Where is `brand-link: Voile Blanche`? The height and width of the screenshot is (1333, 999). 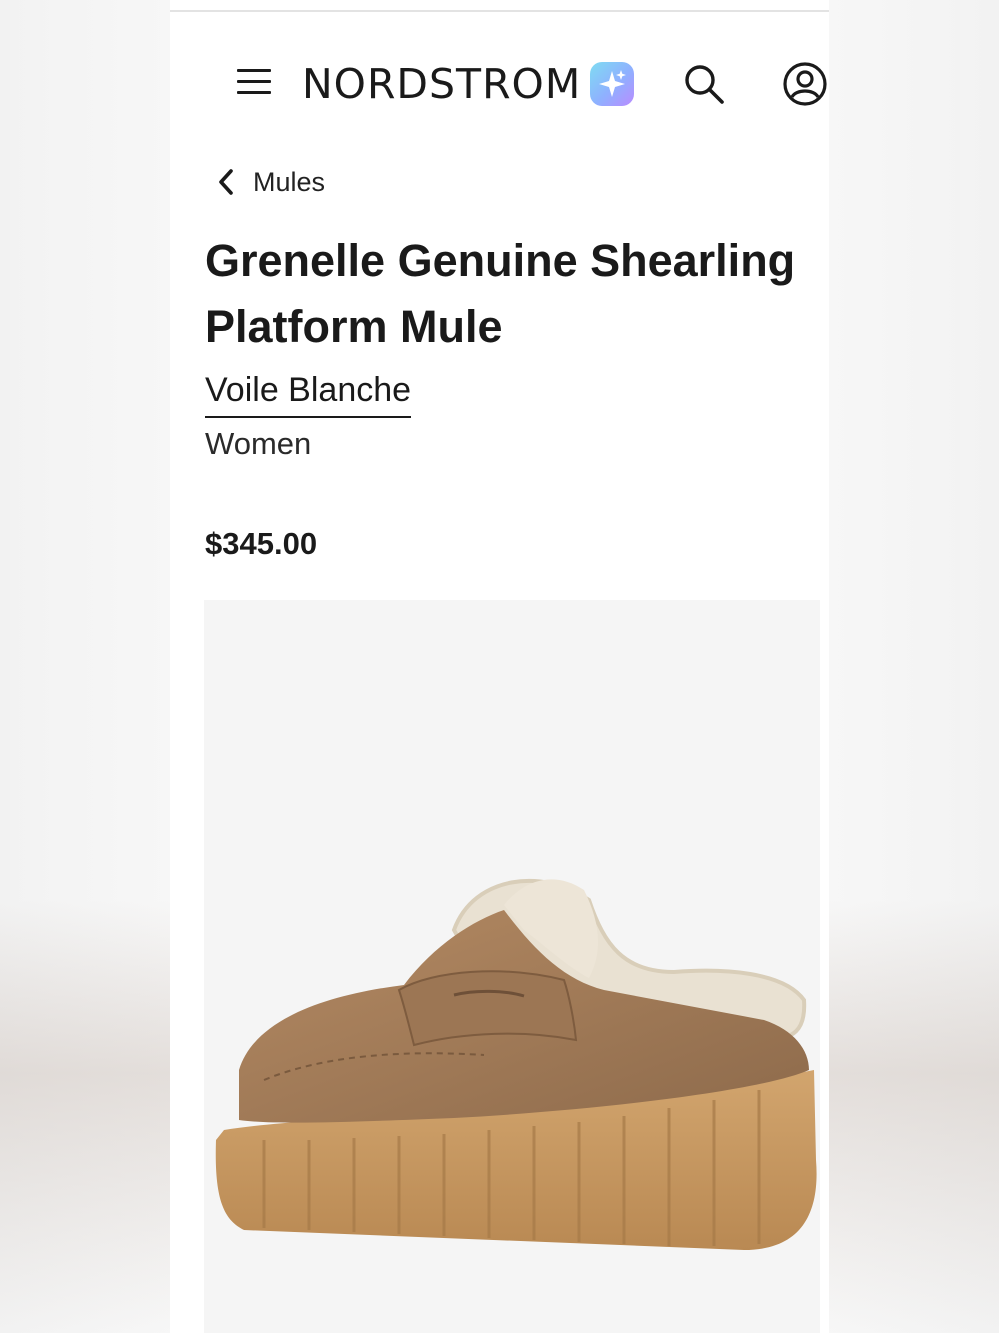 brand-link: Voile Blanche is located at coordinates (308, 393).